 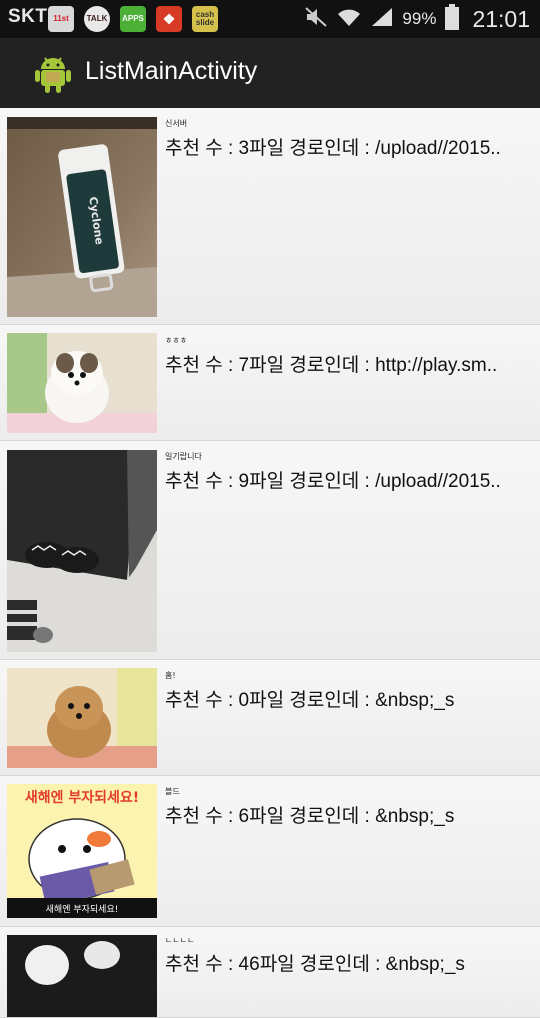 What do you see at coordinates (183, 456) in the screenshot?
I see `author-label: 일기랍니다` at bounding box center [183, 456].